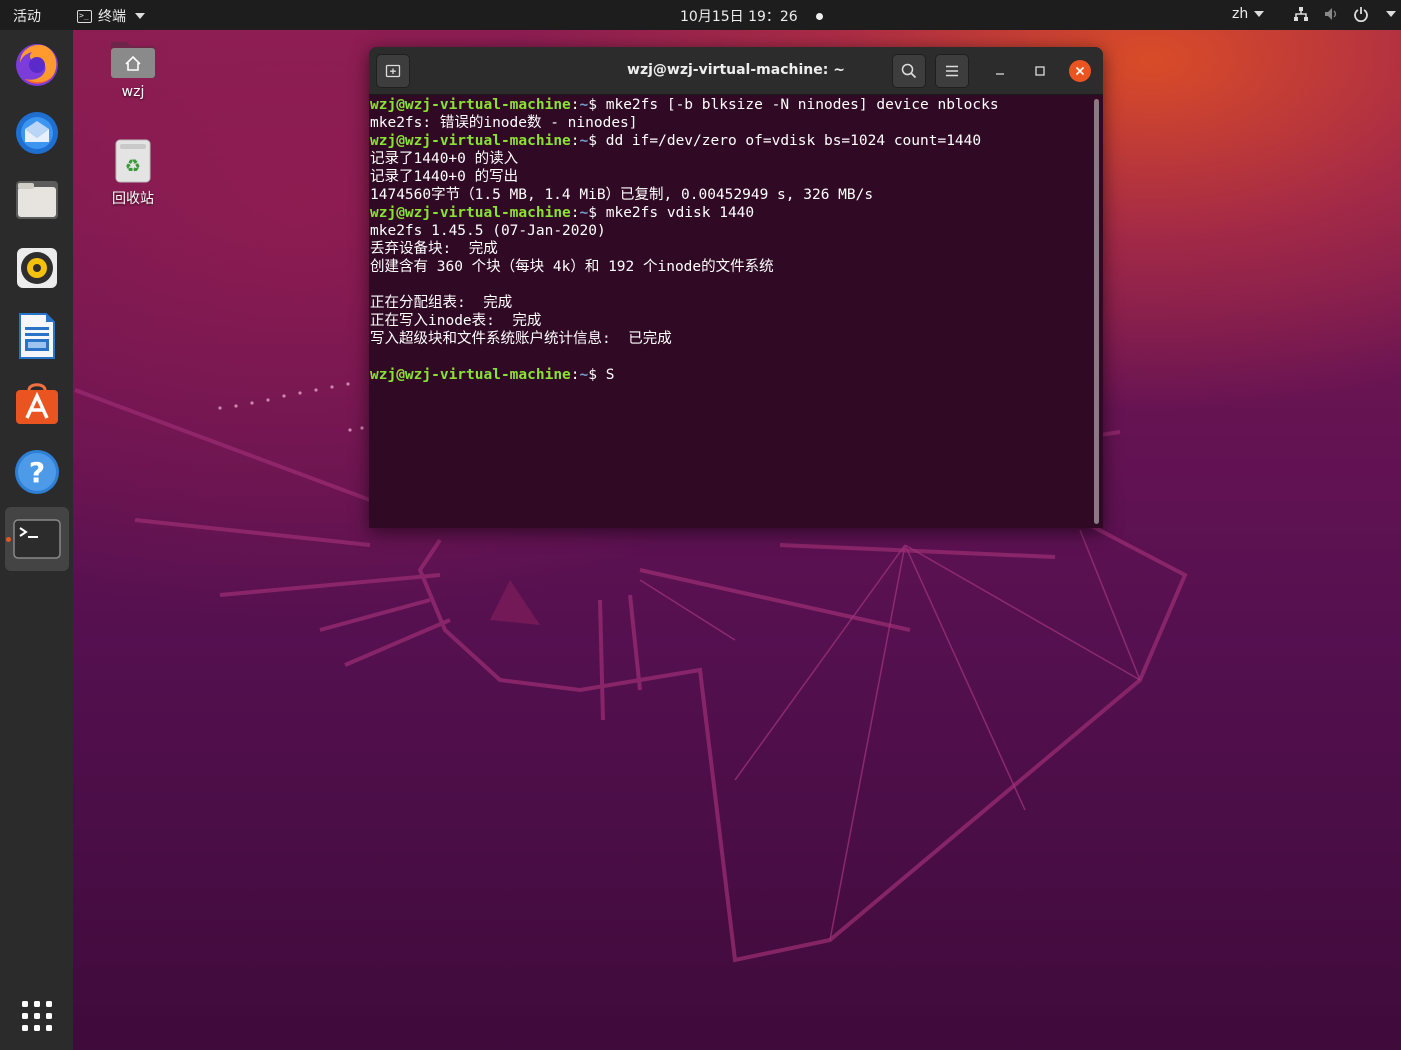 This screenshot has height=1050, width=1401. I want to click on terminal-titlebar: wzj@wzj-virtual-machine: ~, so click(736, 71).